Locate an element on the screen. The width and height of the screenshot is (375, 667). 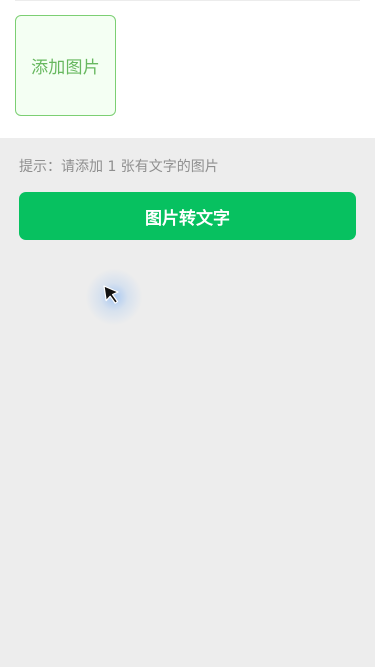
top-divider is located at coordinates (187, 0).